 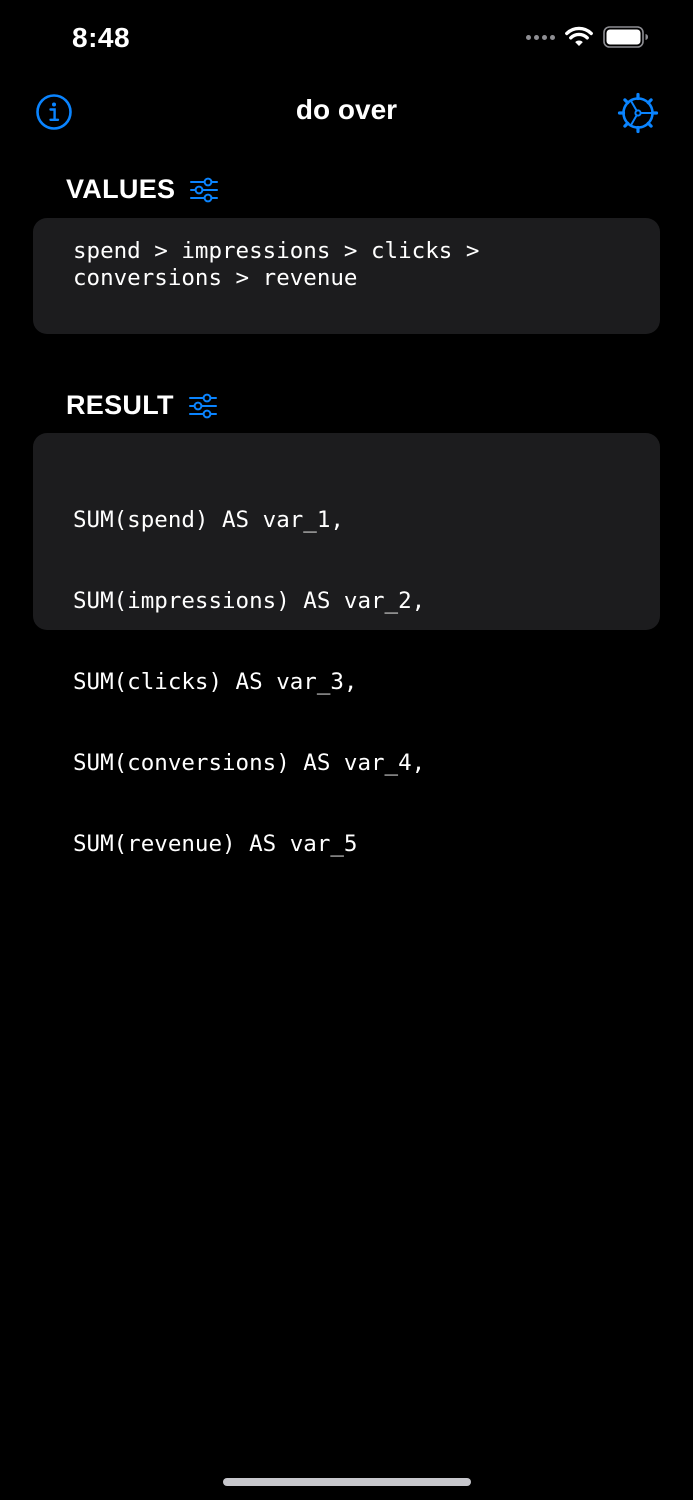 I want to click on status-time: 8:48, so click(x=101, y=37).